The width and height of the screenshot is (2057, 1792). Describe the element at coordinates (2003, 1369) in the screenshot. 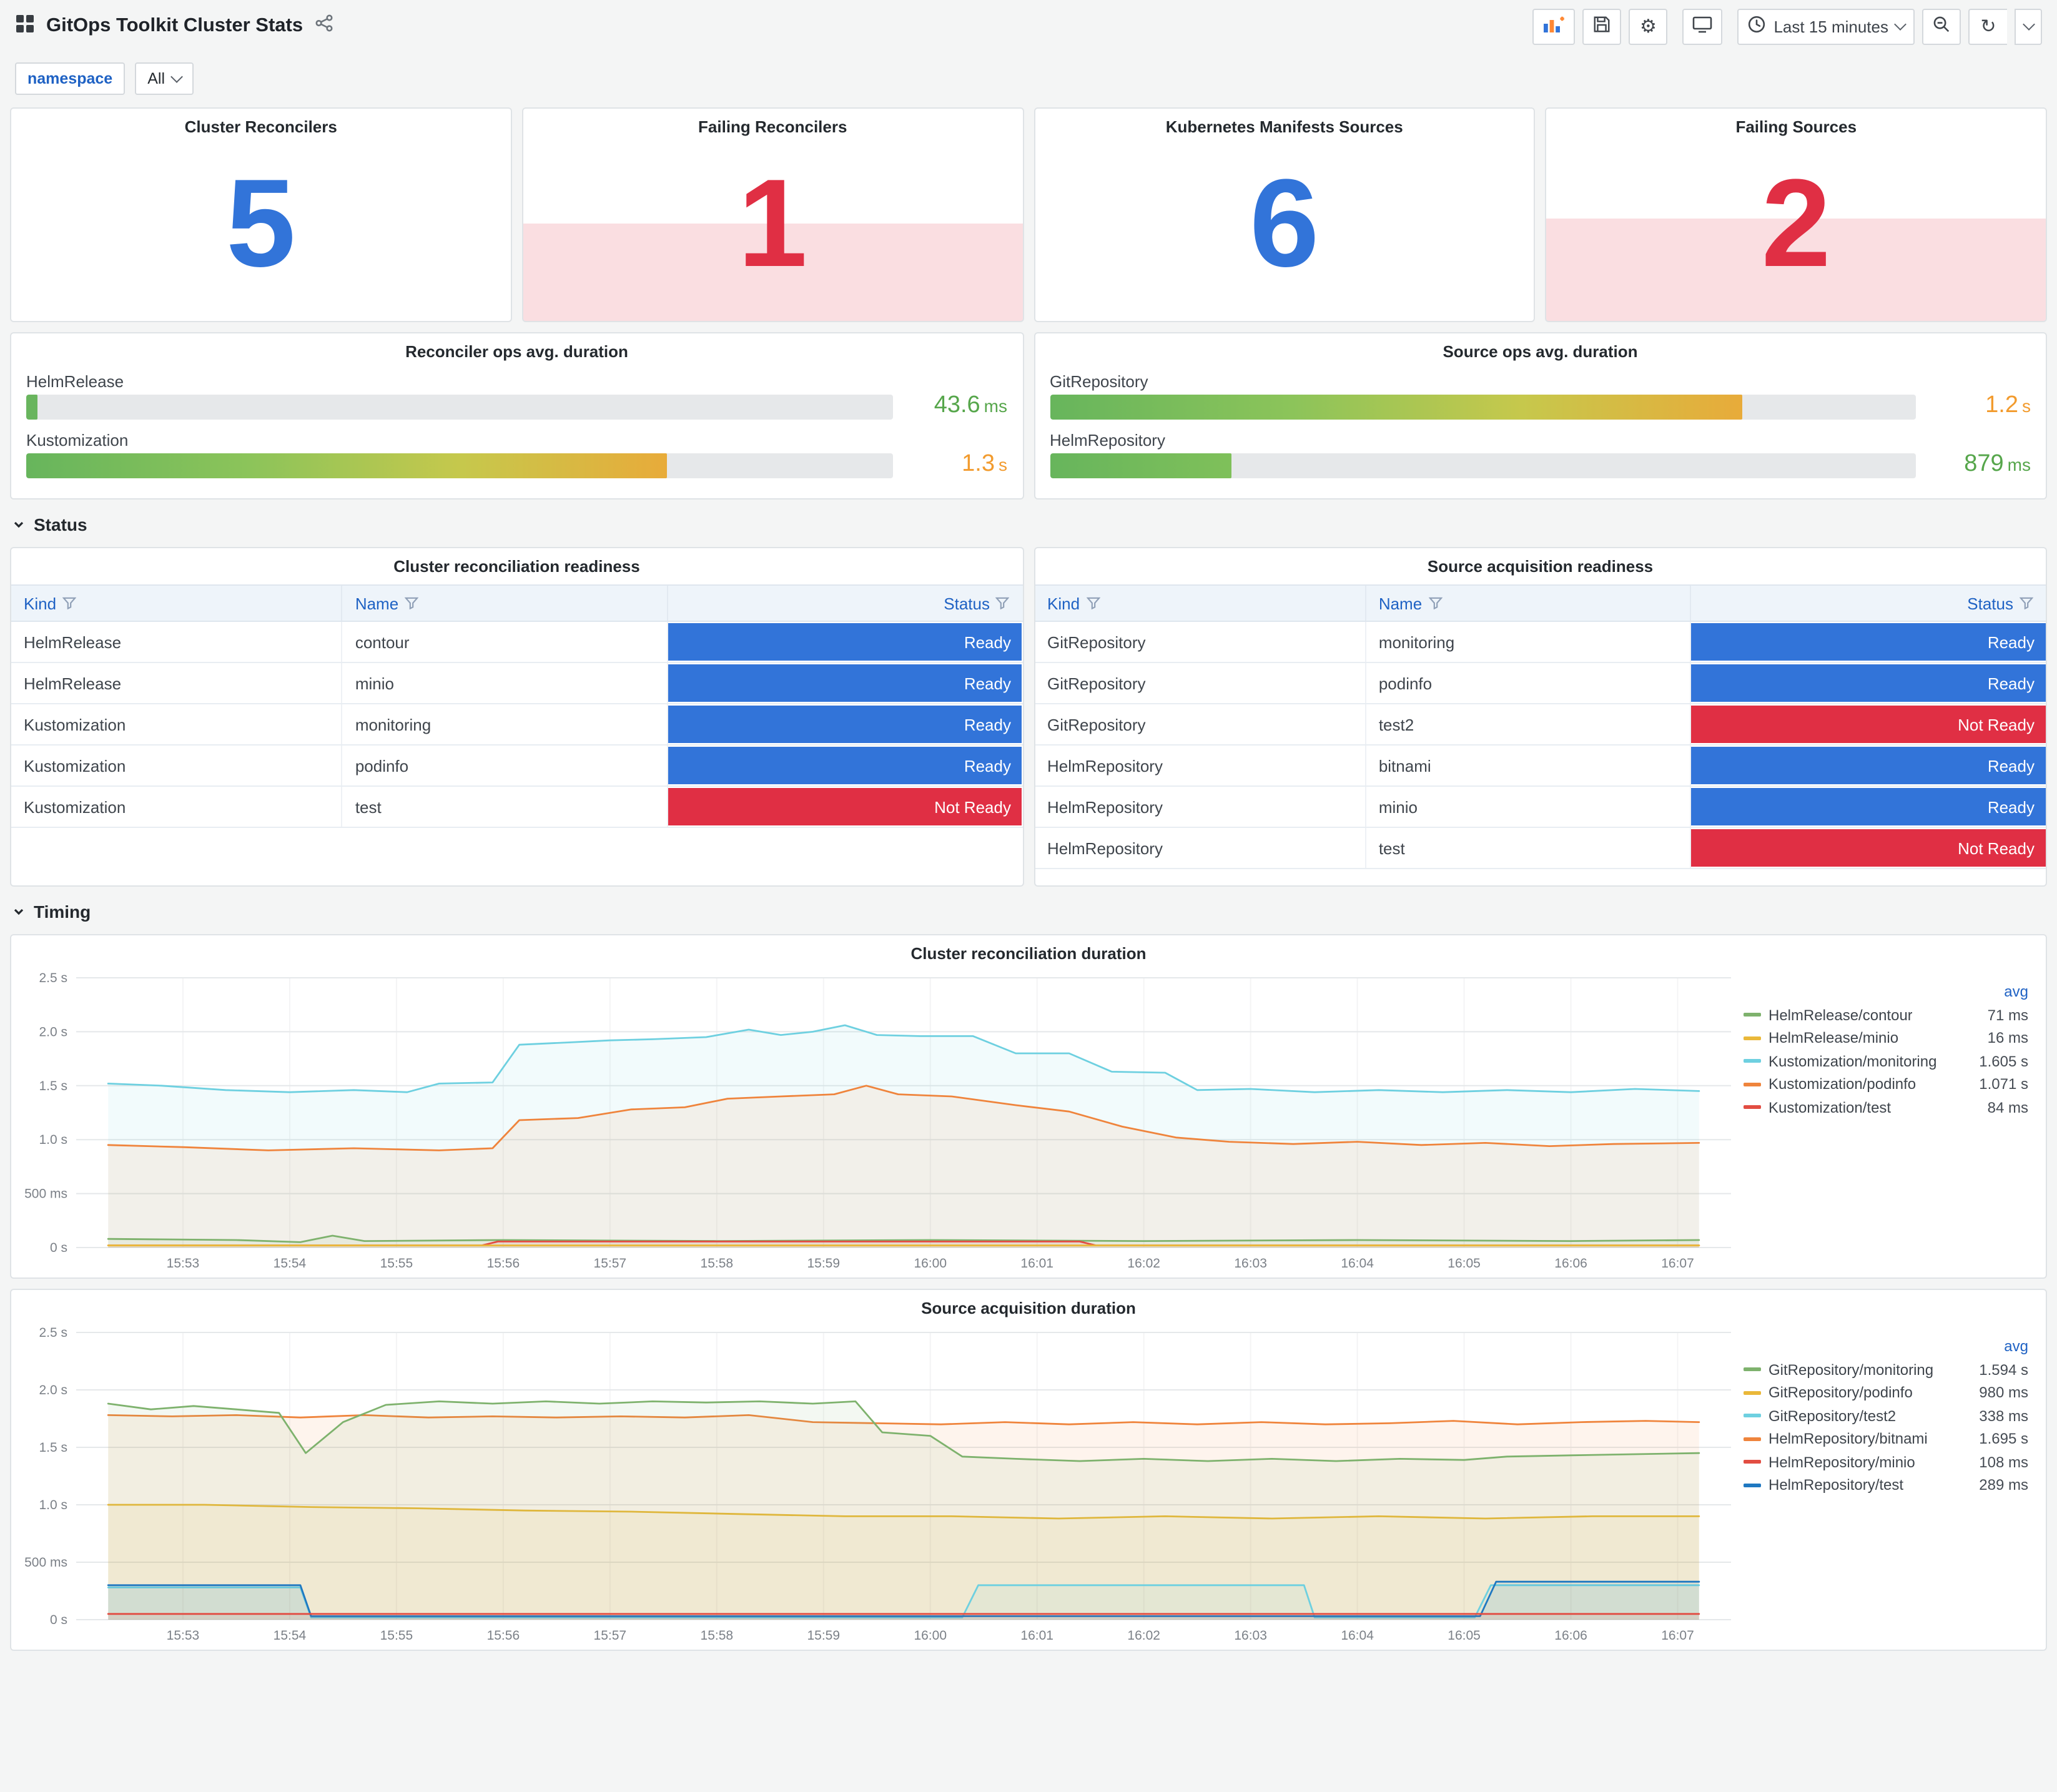

I see `legend-series-avg: 1.594 s` at that location.